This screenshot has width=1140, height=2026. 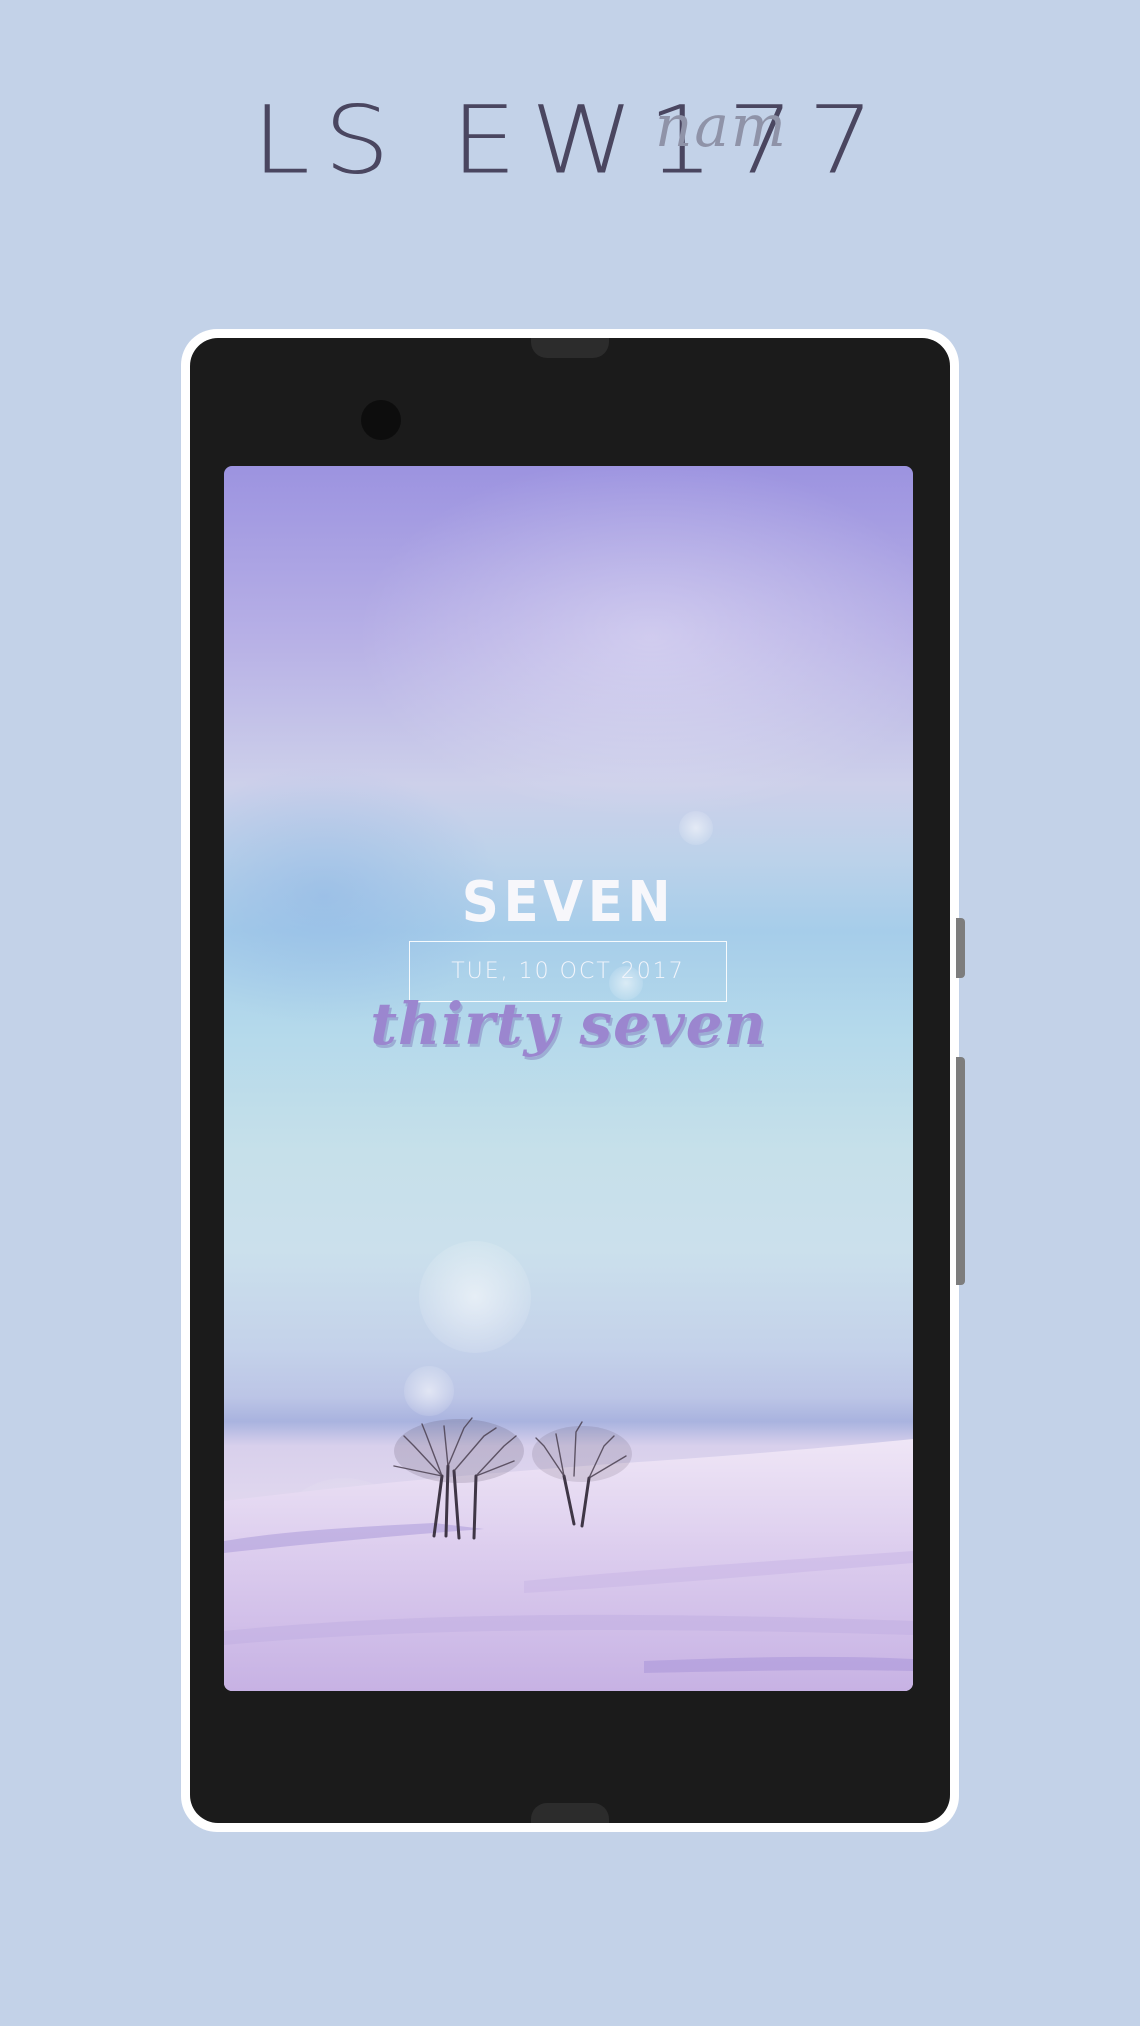 I want to click on logo-signature: nam, so click(x=721, y=126).